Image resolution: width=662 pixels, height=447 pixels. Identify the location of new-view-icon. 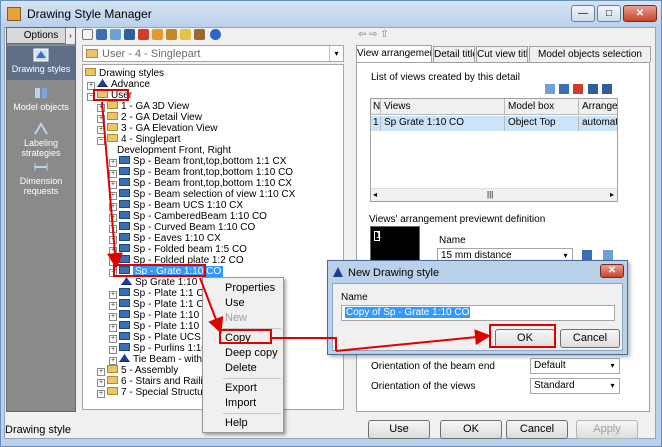
(564, 89).